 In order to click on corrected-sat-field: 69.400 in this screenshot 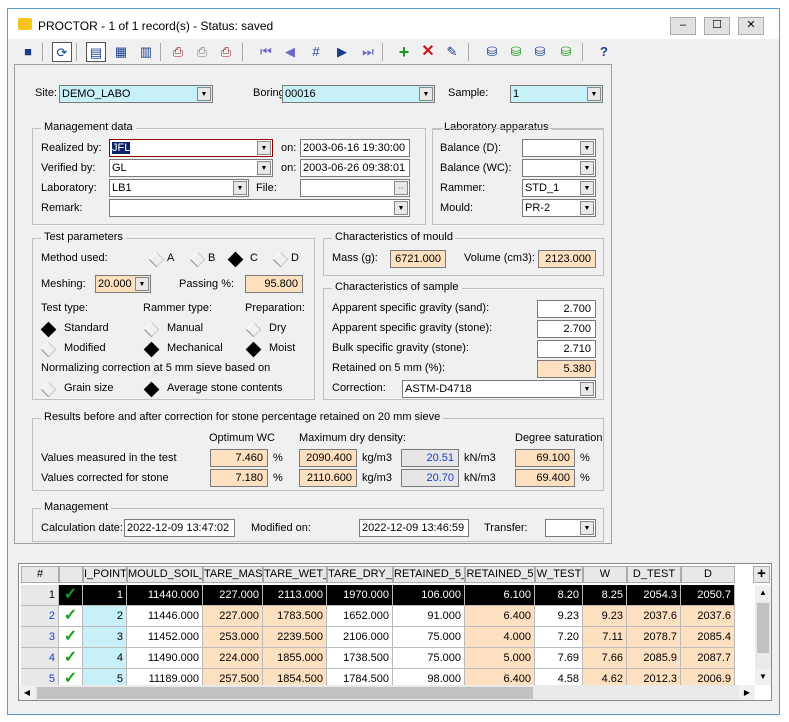, I will do `click(545, 478)`.